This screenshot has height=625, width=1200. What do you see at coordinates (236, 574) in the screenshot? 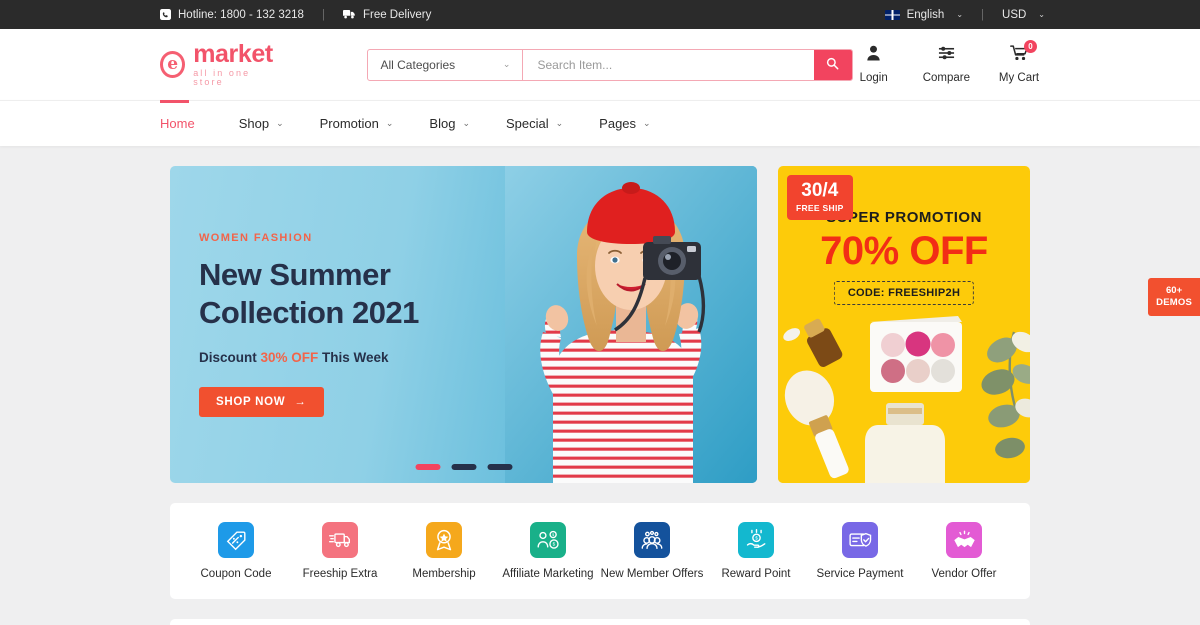
I see `service-label: Coupon Code` at bounding box center [236, 574].